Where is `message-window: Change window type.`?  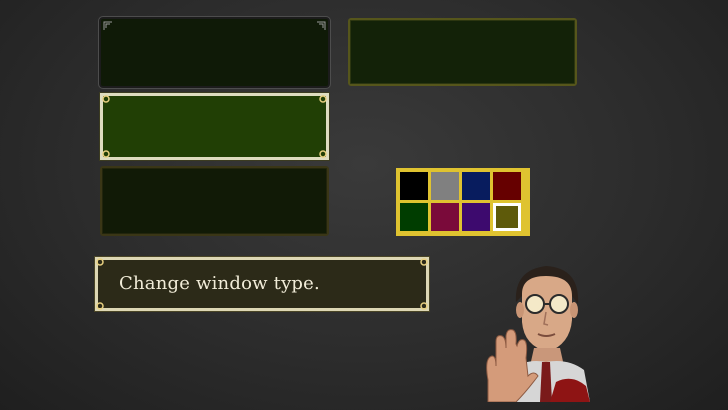
message-window: Change window type. is located at coordinates (262, 284).